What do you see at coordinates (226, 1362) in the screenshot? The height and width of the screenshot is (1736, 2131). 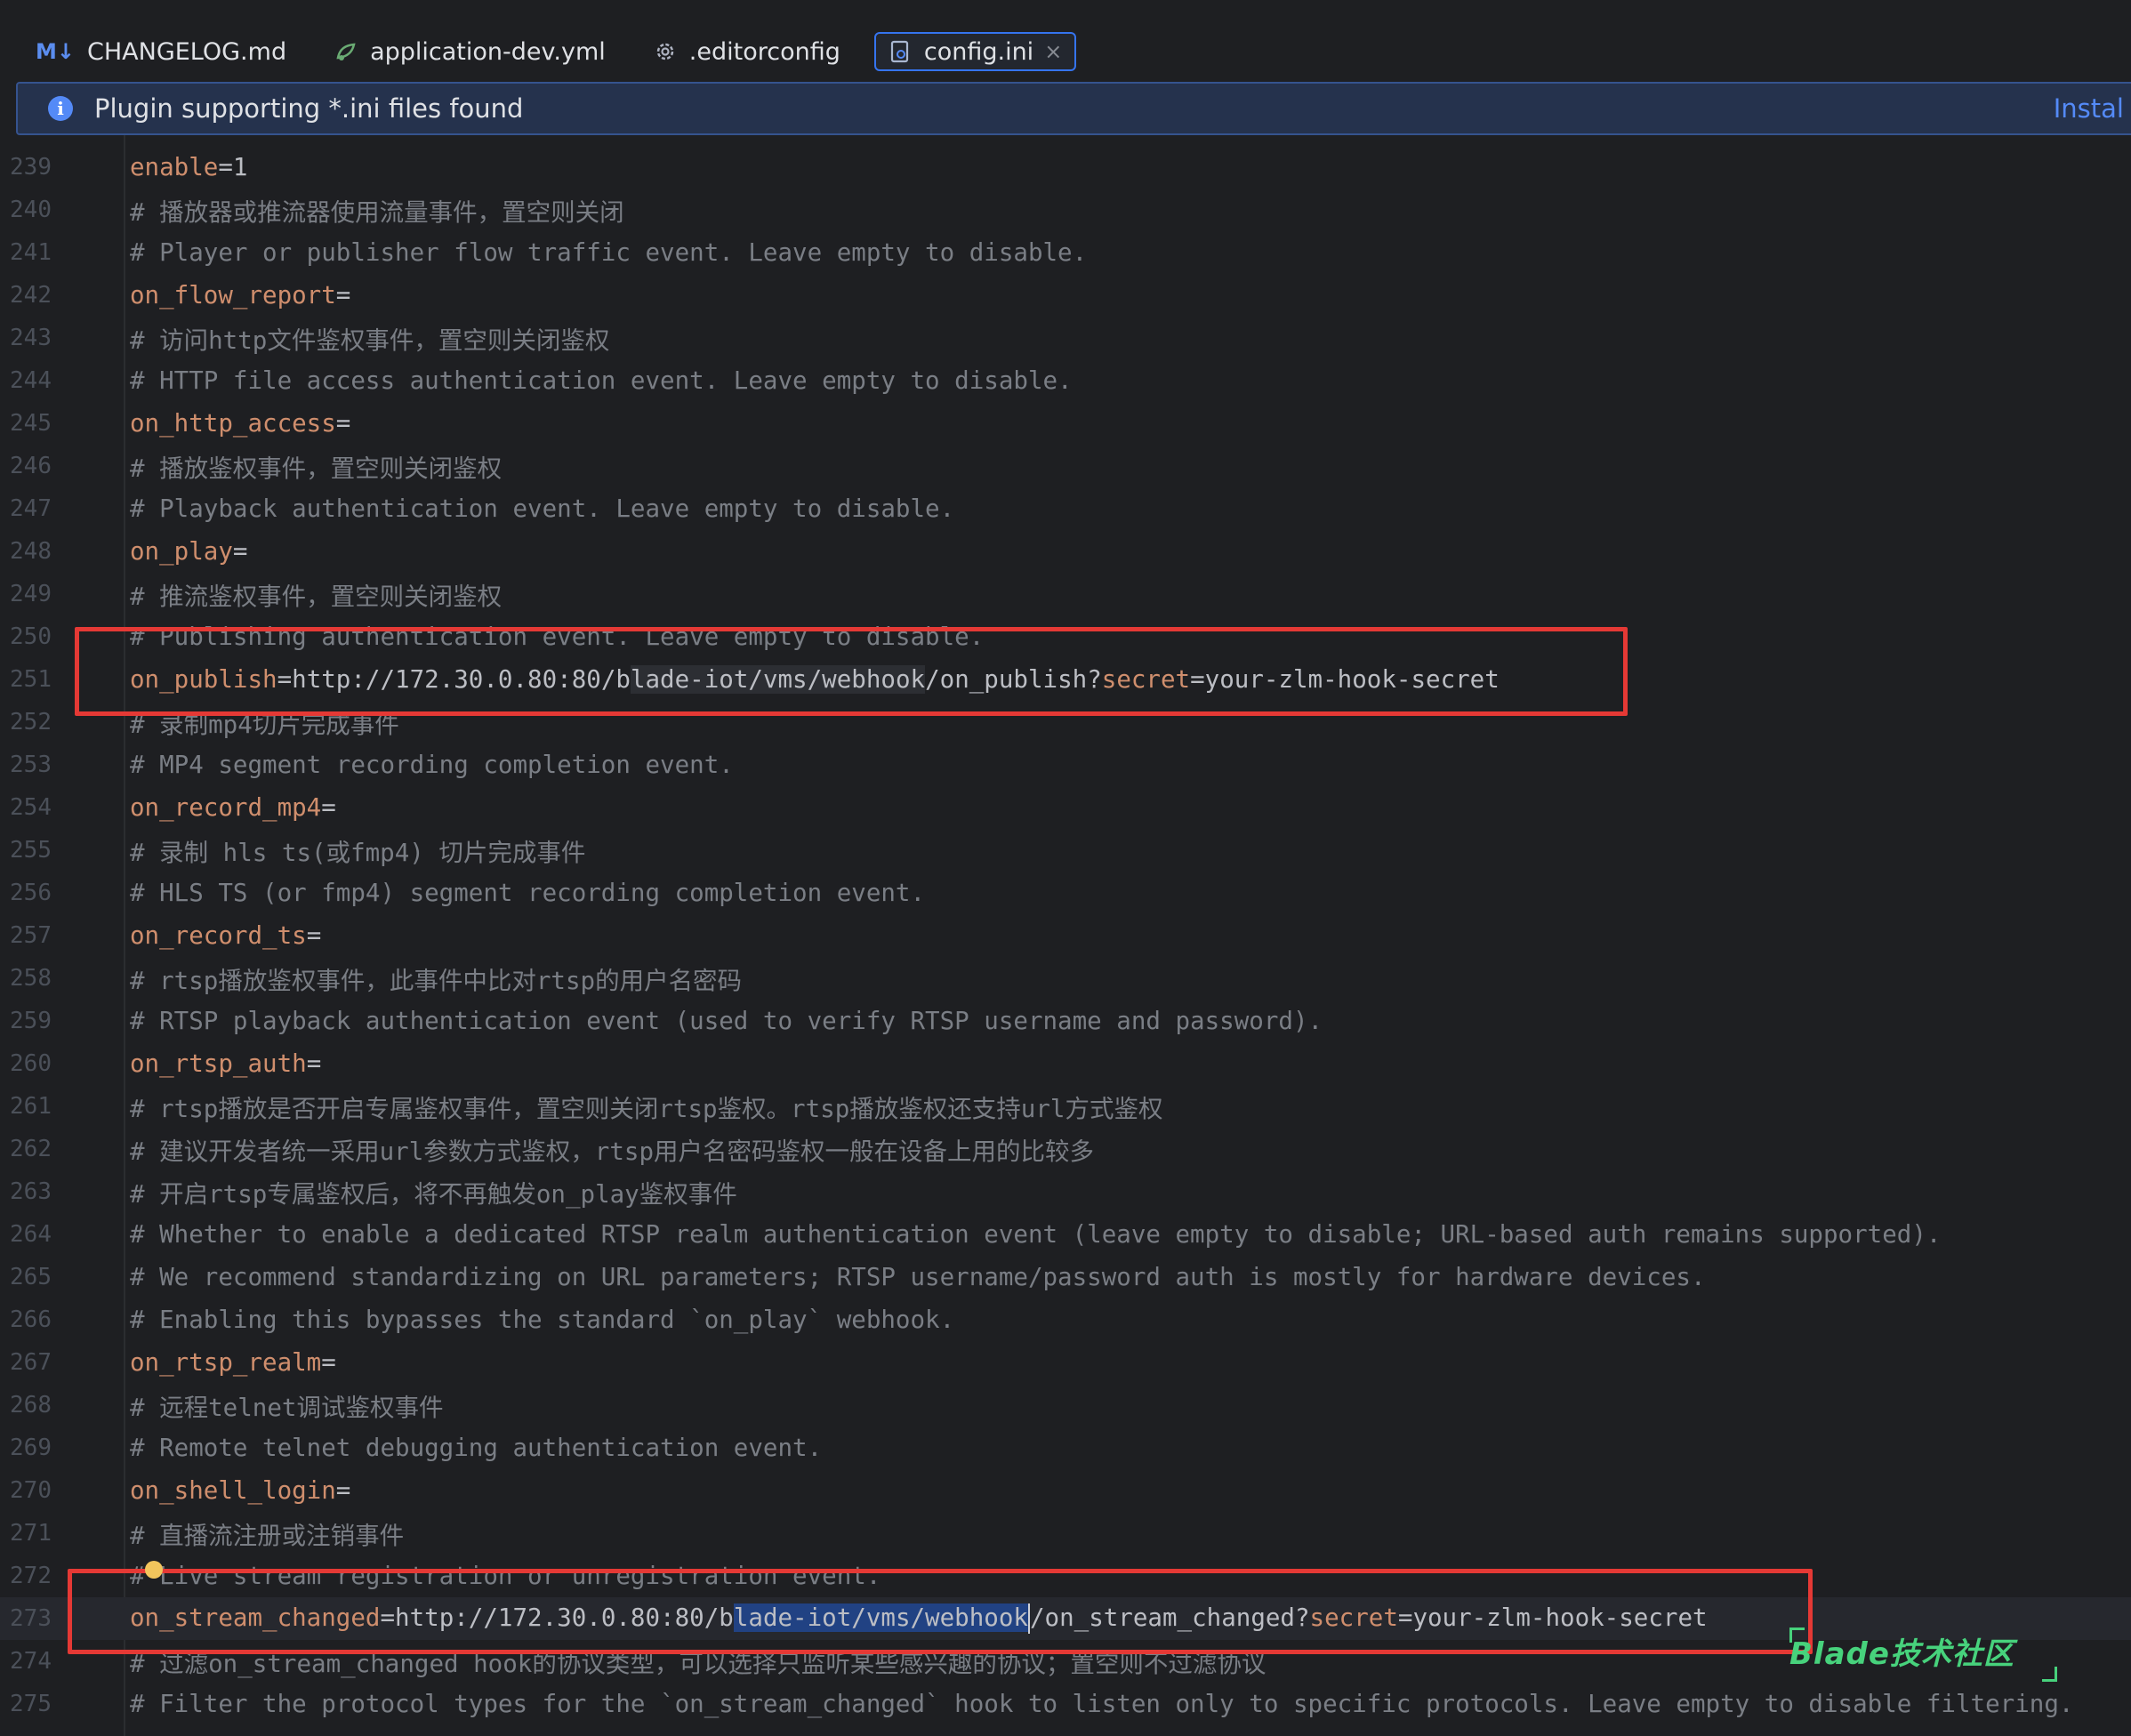 I see `config-key: on_rtsp_realm` at bounding box center [226, 1362].